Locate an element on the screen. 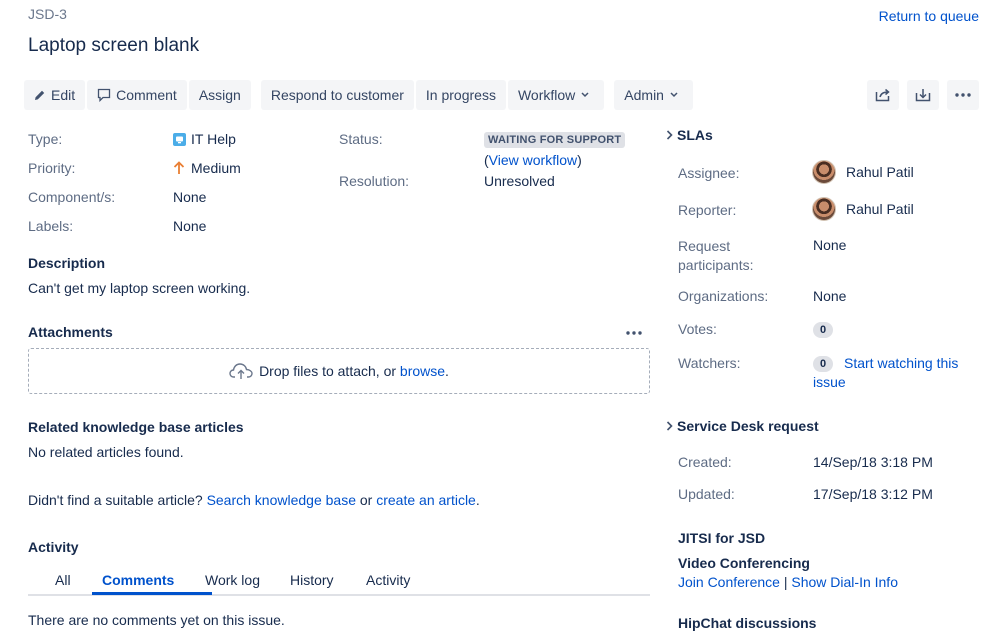 The width and height of the screenshot is (999, 644). start-watching-link: Start watching this is located at coordinates (901, 363).